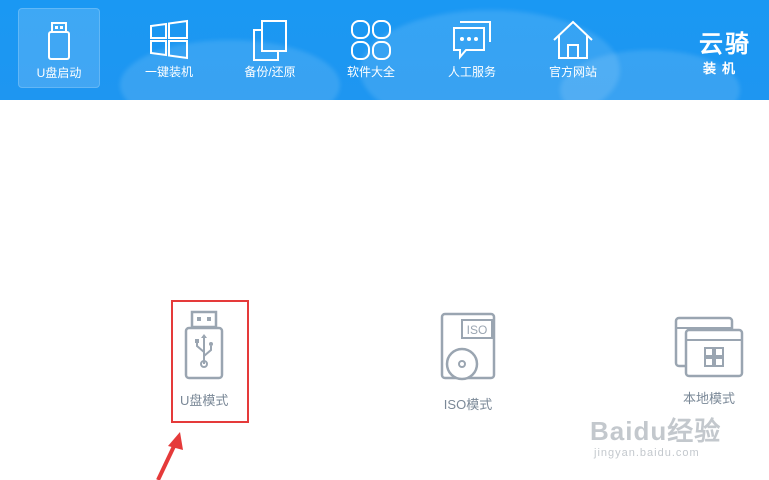 The height and width of the screenshot is (480, 769). I want to click on nav-label: 软件大全, so click(370, 72).